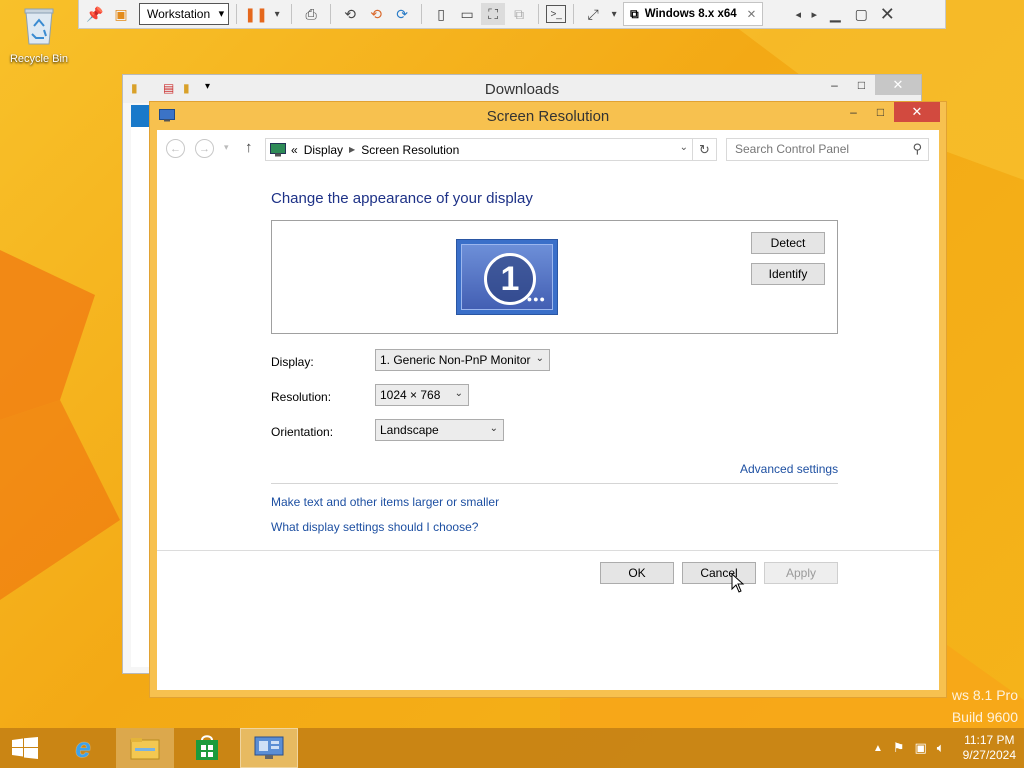  What do you see at coordinates (121, 14) in the screenshot?
I see `unity-icon: ▣` at bounding box center [121, 14].